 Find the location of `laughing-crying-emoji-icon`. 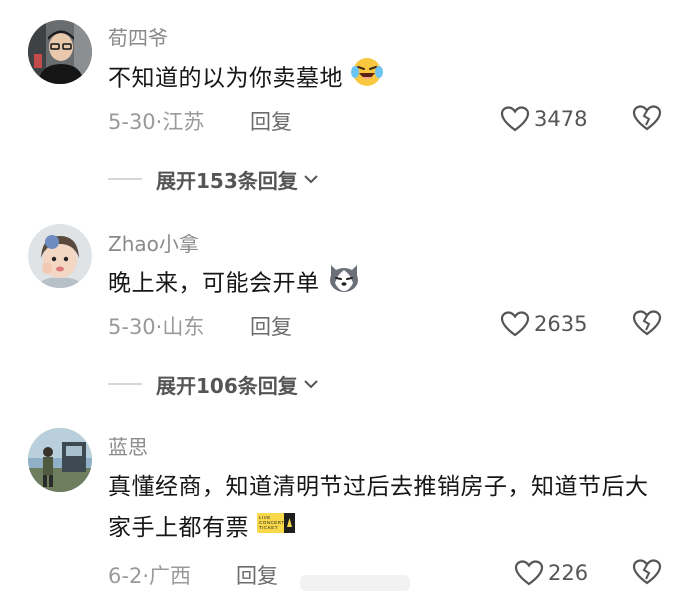

laughing-crying-emoji-icon is located at coordinates (366, 79).